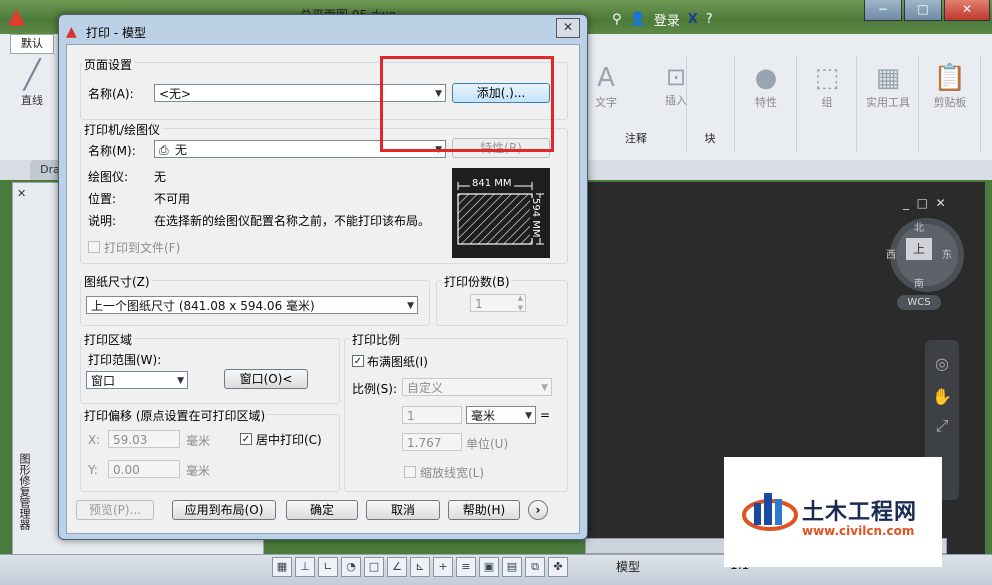 This screenshot has width=992, height=585. Describe the element at coordinates (709, 19) in the screenshot. I see `help-icon: ?` at that location.